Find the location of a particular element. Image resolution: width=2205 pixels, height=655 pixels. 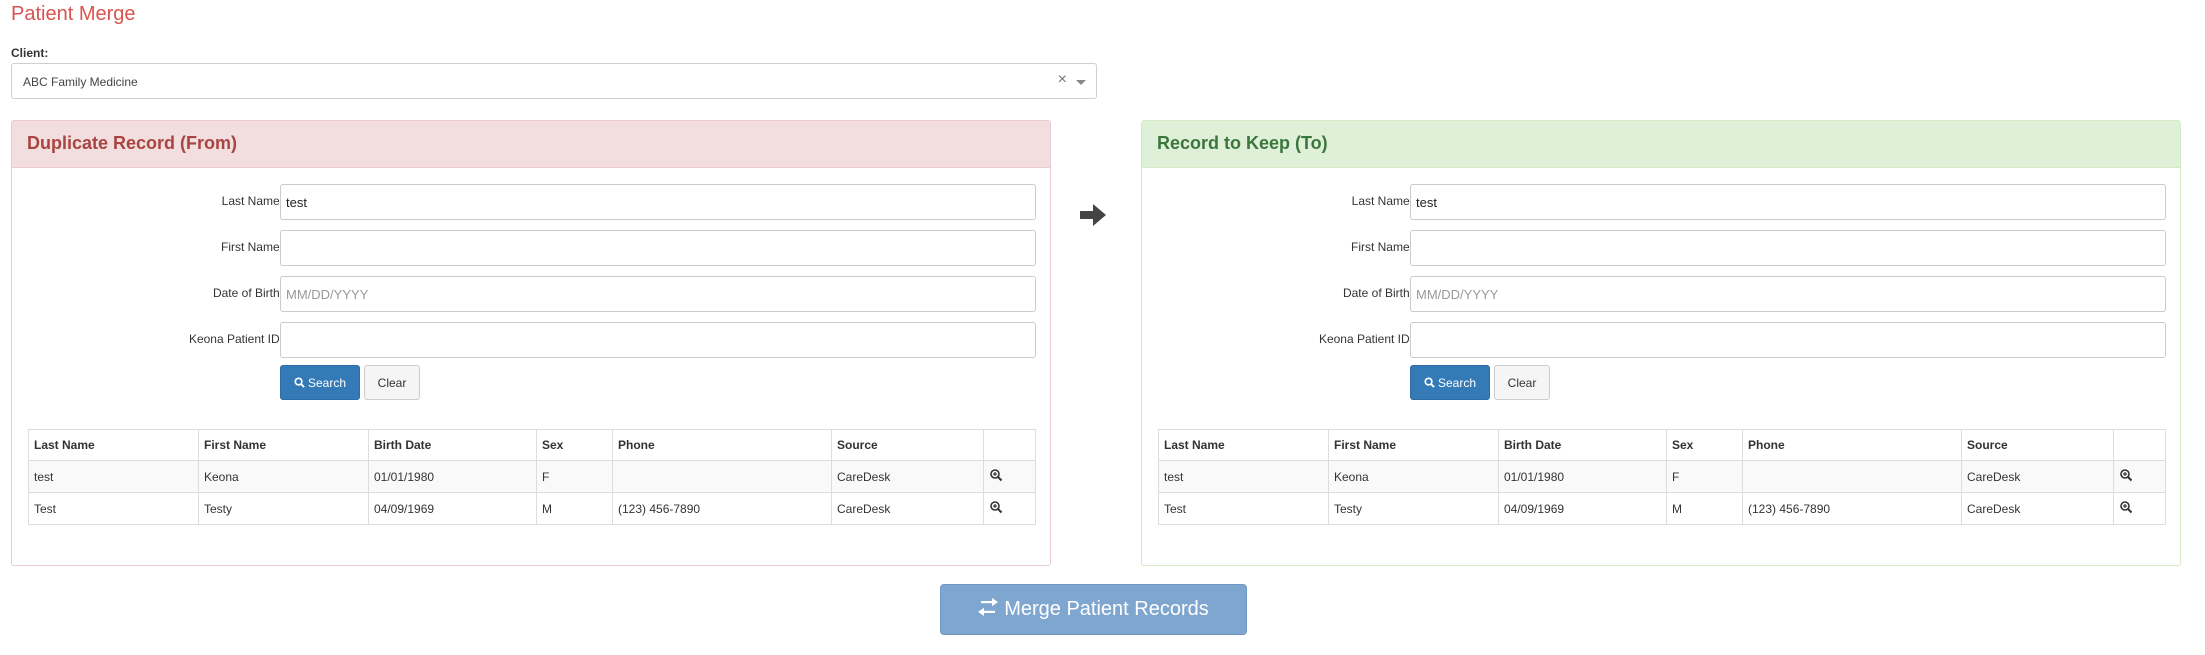

merge-patient-records-button: Merge Patient Records is located at coordinates (1093, 609).